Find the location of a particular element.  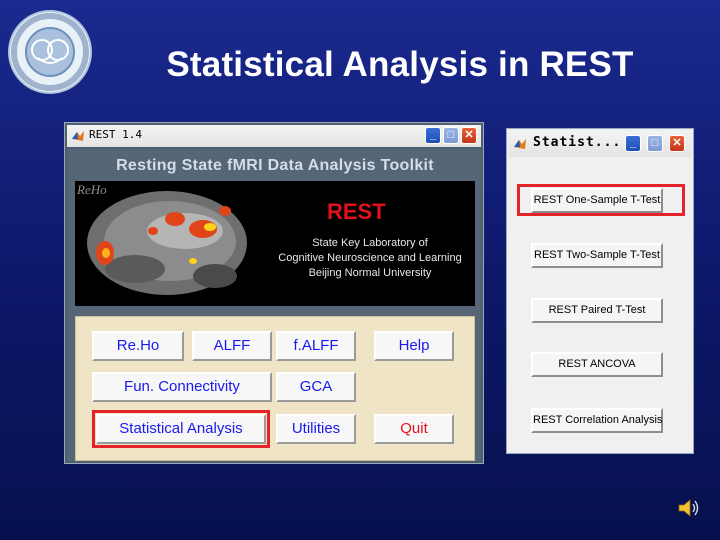

main-window-titlebar: REST 1.4 _ □ ✕ is located at coordinates (274, 136).